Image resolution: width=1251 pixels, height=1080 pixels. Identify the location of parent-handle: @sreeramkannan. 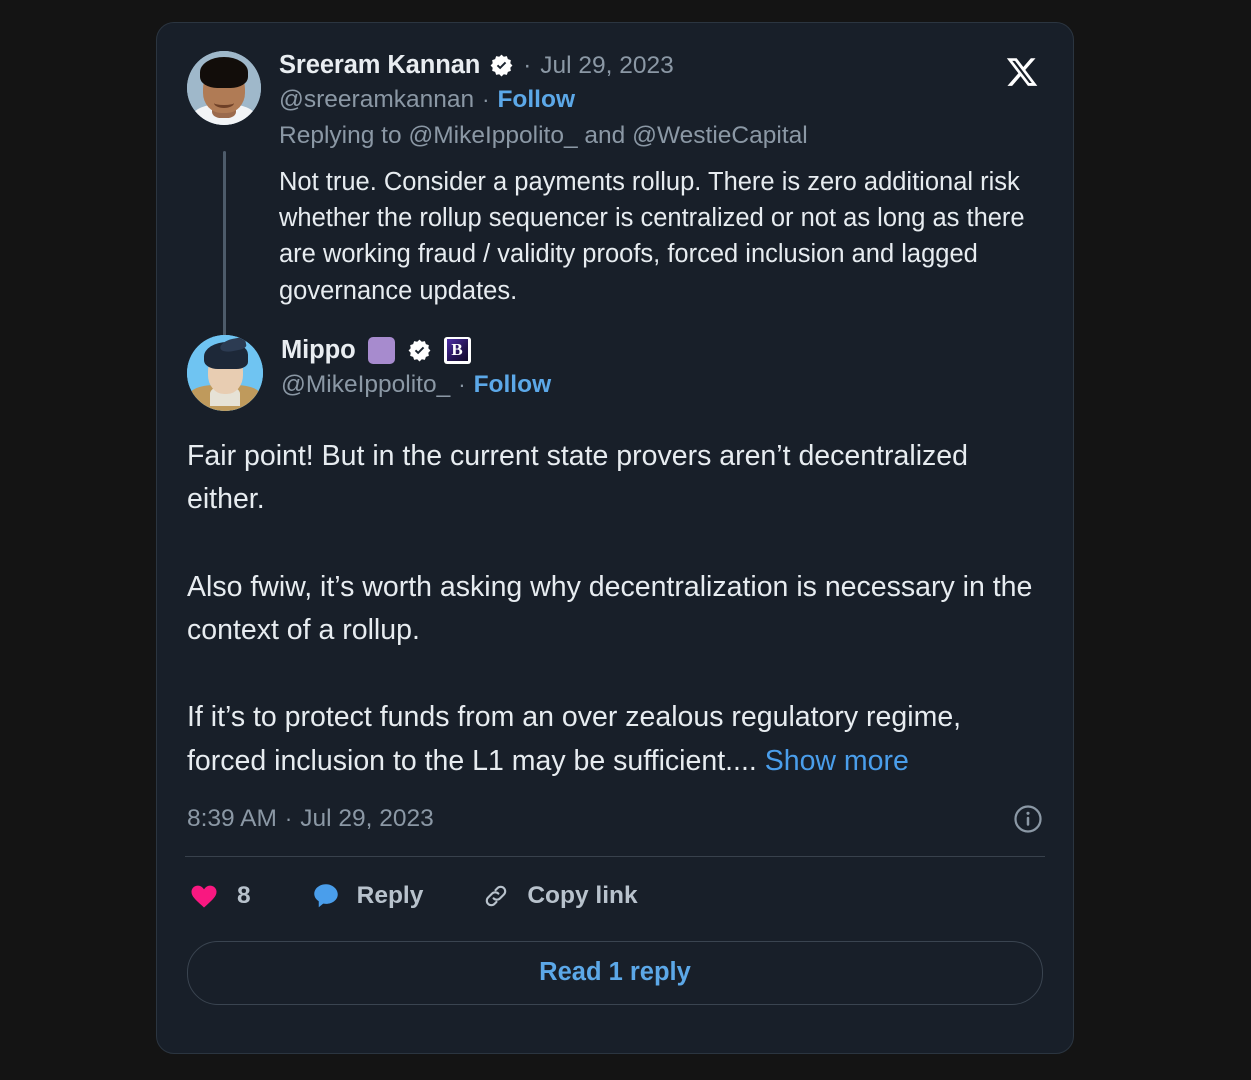
(377, 99).